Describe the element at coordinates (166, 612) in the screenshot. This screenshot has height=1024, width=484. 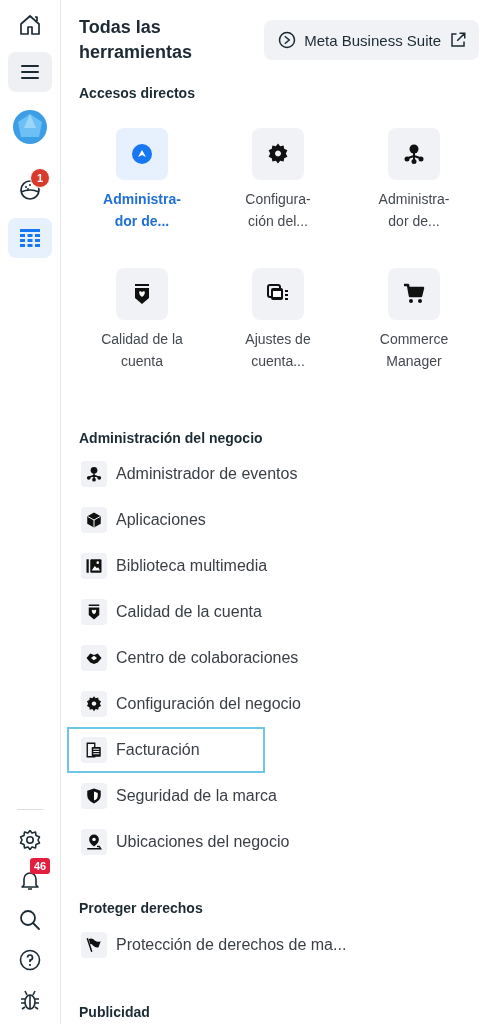
I see `tool-link: Calidad de la cuenta` at that location.